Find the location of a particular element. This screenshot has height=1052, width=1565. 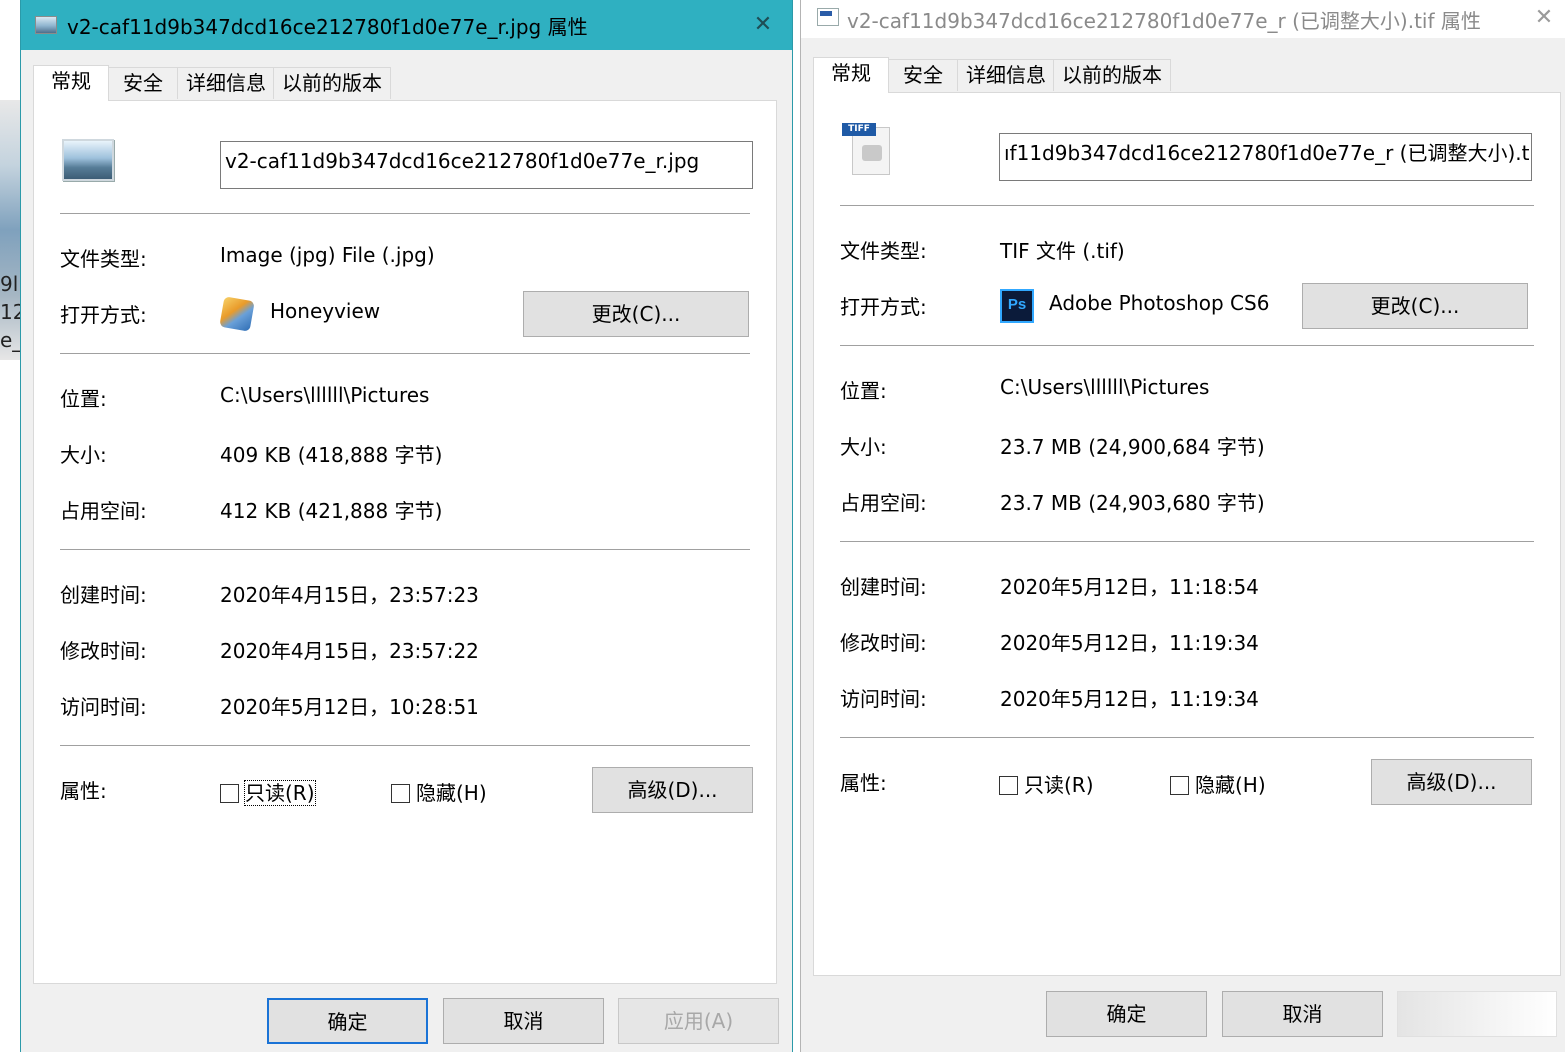

tiff-tag: TIFF is located at coordinates (859, 129).